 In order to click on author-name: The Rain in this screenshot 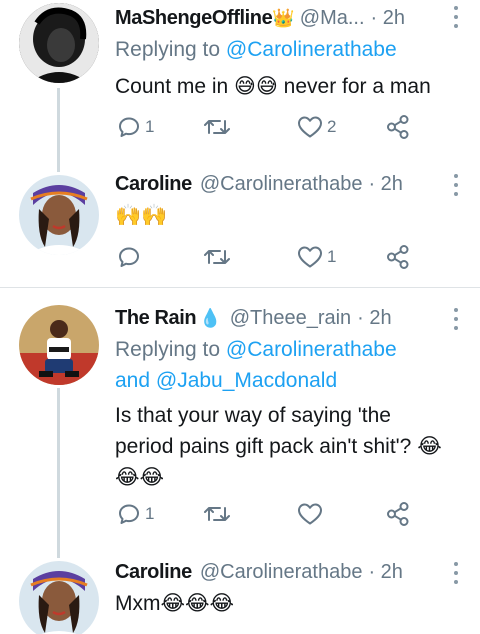, I will do `click(156, 318)`.